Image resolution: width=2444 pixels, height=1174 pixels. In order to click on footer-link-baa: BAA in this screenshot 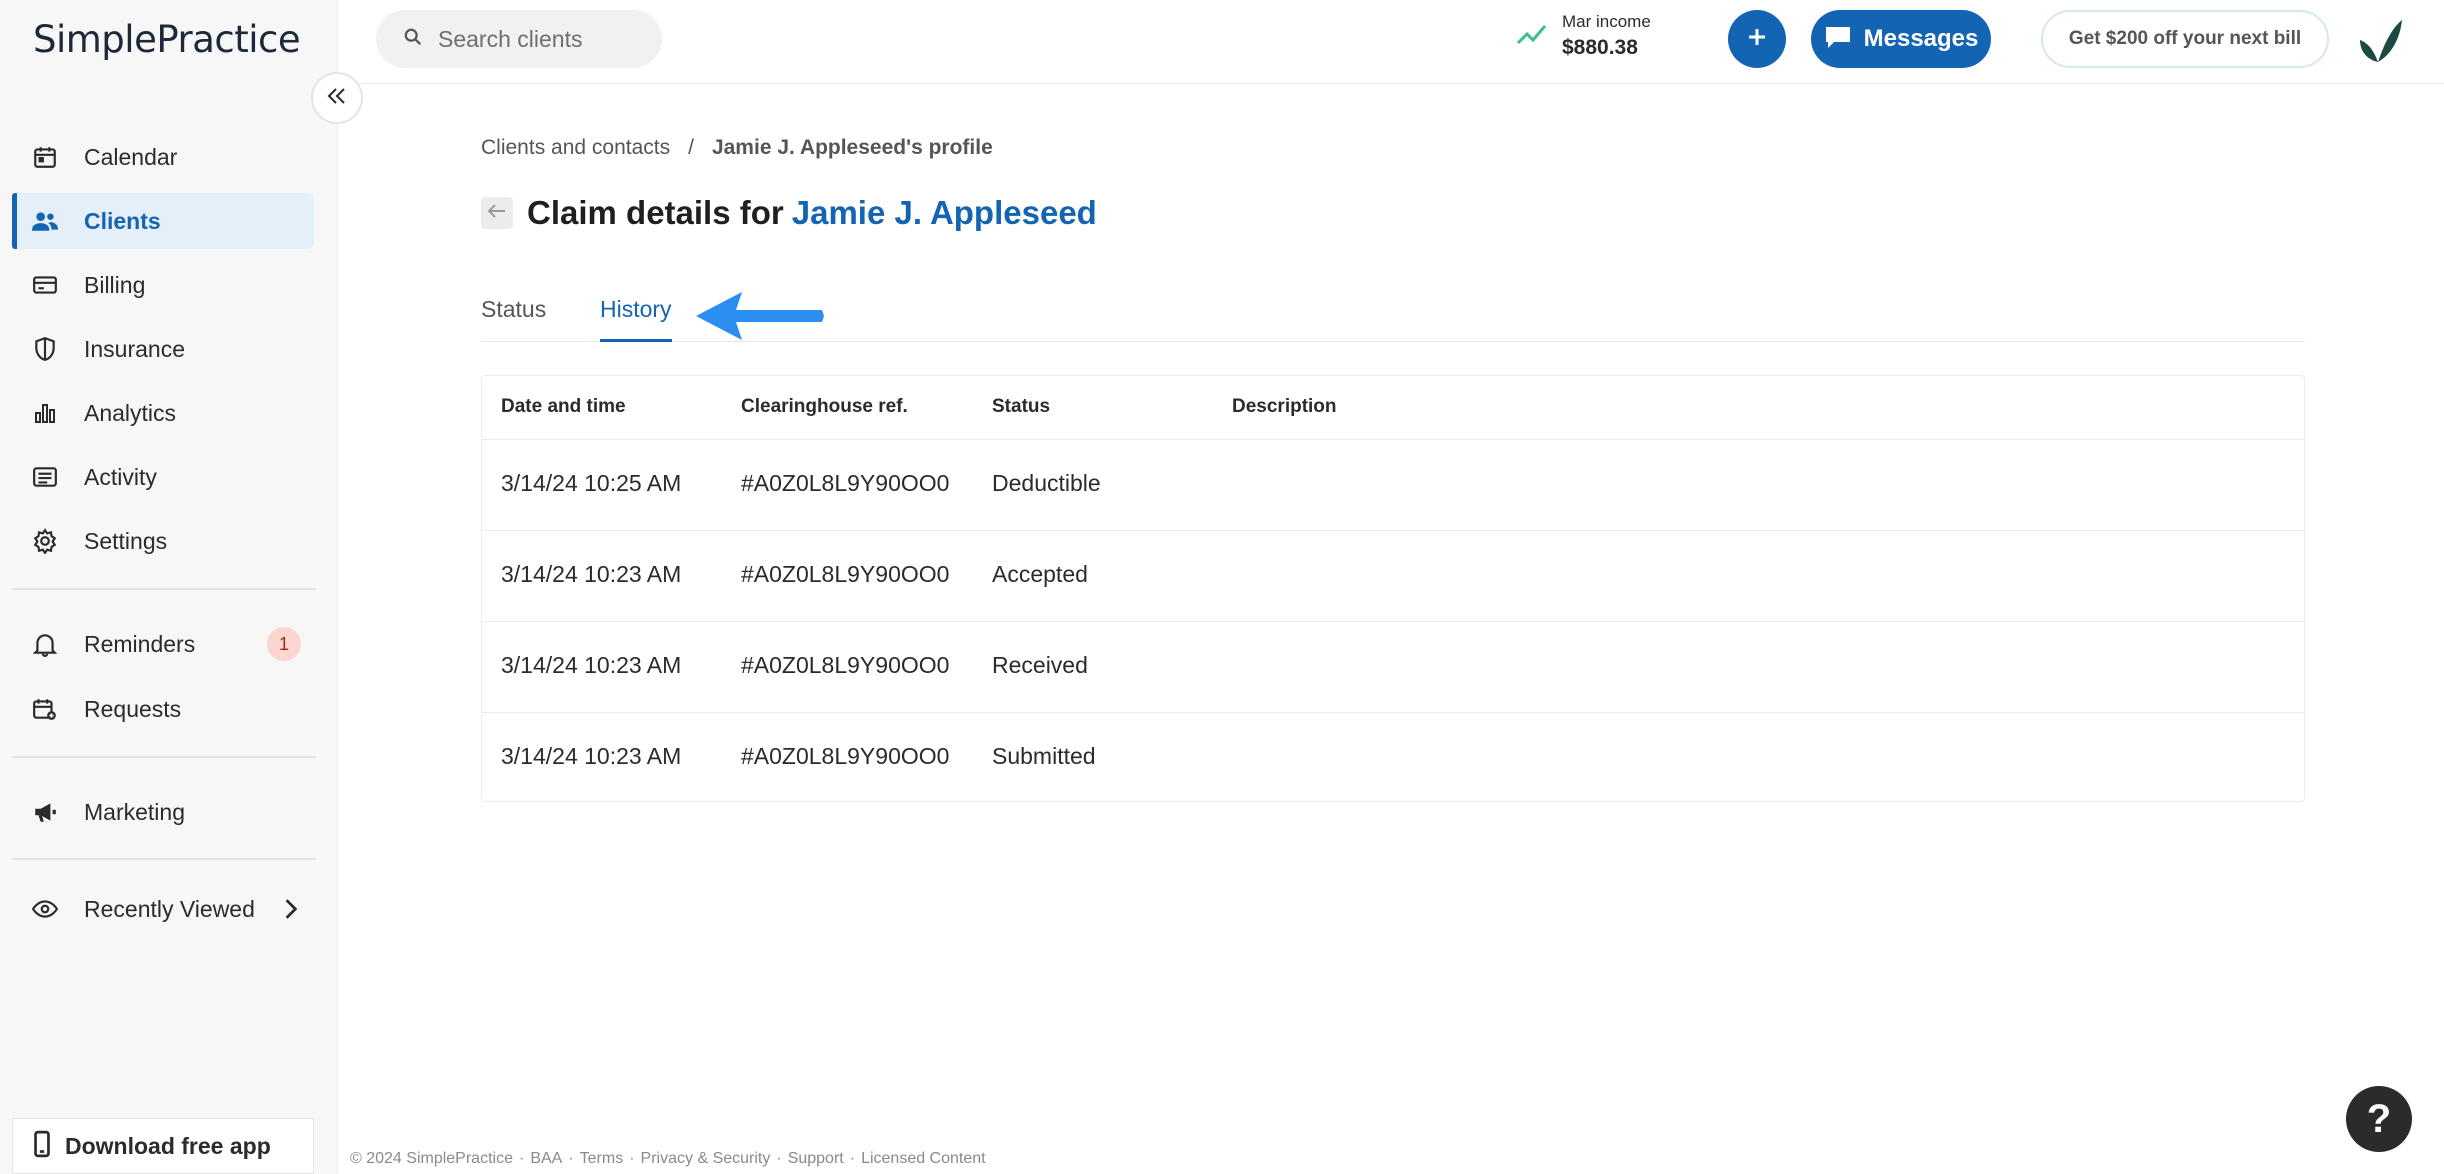, I will do `click(546, 1159)`.